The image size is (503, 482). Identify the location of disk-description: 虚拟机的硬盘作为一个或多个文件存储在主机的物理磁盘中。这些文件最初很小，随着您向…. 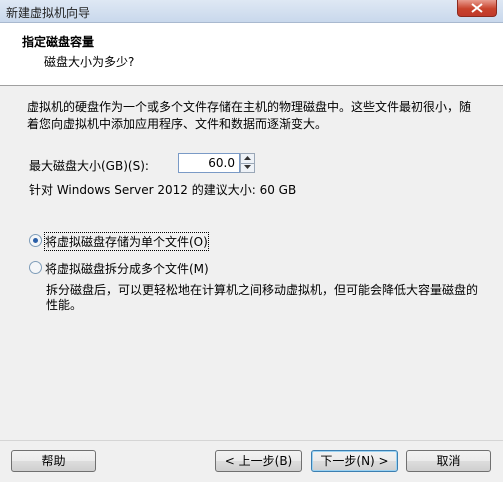
(249, 115).